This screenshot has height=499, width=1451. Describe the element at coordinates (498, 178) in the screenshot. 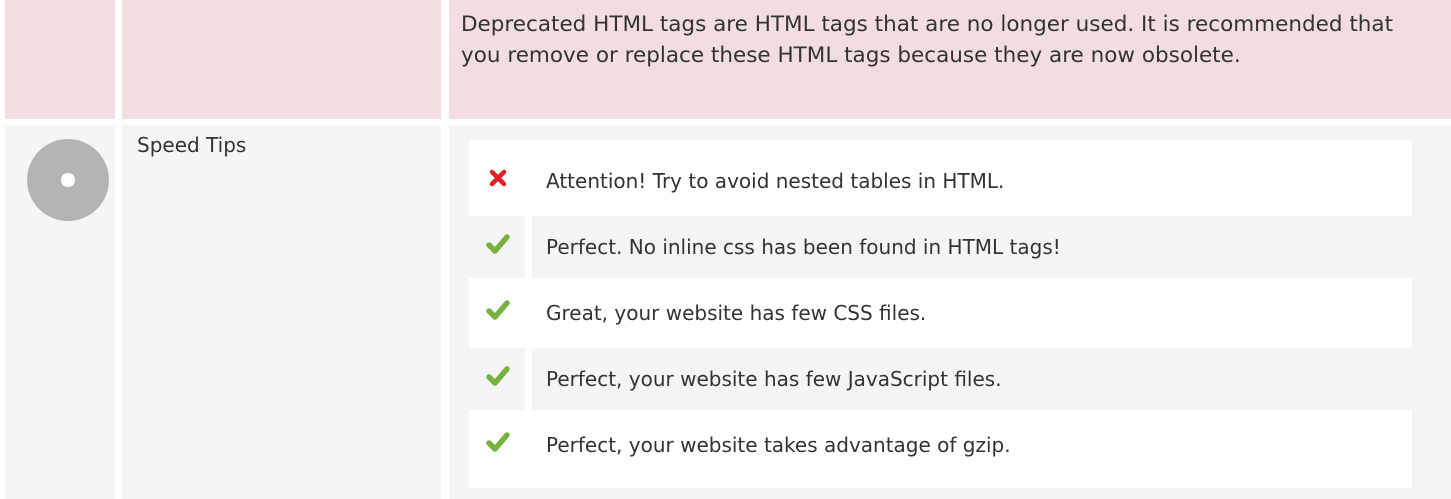

I see `cross-icon` at that location.